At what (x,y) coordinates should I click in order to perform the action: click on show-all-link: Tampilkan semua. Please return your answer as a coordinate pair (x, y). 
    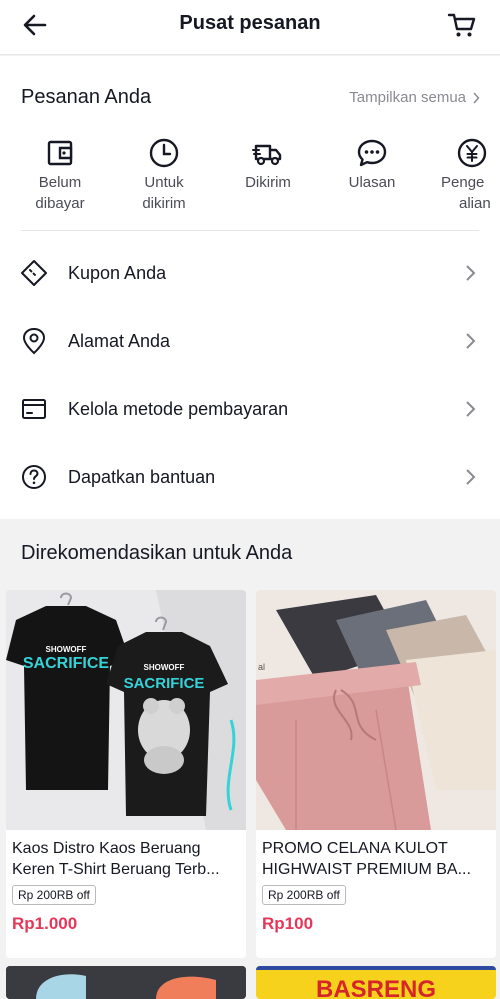
    Looking at the image, I should click on (414, 97).